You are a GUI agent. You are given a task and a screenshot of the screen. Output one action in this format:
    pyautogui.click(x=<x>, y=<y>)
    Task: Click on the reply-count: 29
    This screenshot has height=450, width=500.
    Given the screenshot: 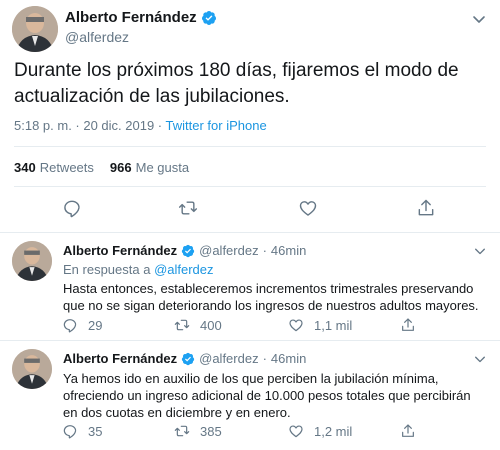 What is the action you would take?
    pyautogui.click(x=95, y=325)
    